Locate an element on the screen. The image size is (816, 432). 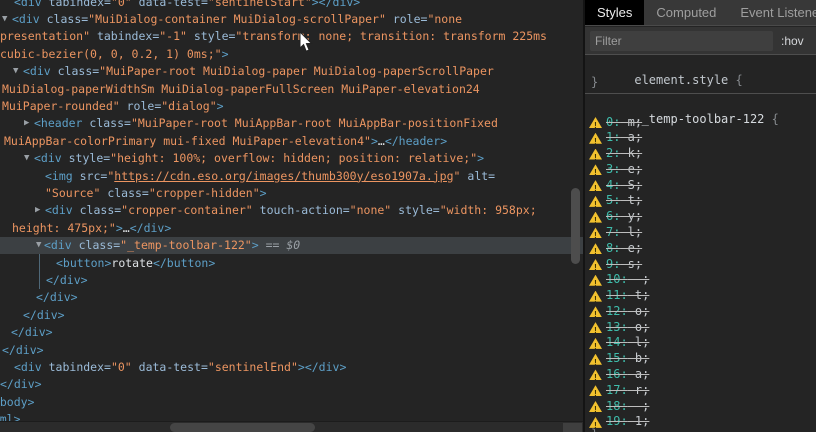
css-property-row: 7: l; is located at coordinates (700, 233).